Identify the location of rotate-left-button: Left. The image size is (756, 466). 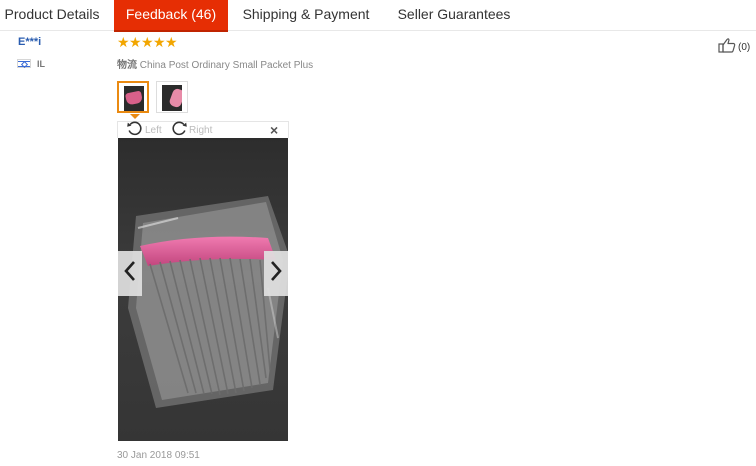
(144, 129).